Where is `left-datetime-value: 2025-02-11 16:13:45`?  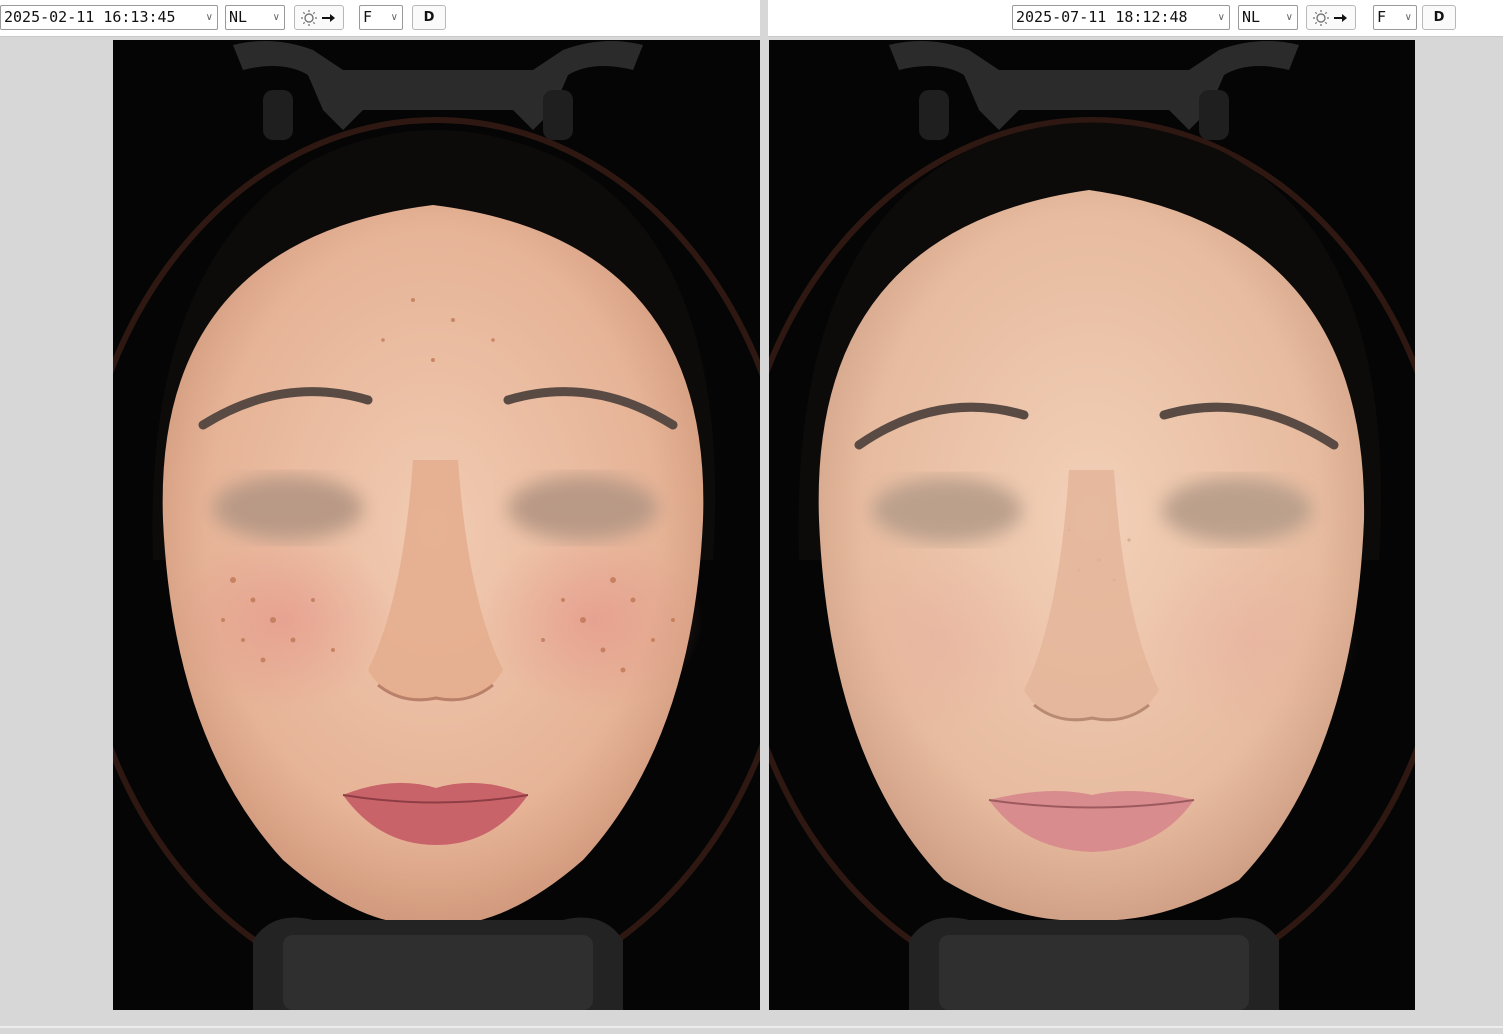 left-datetime-value: 2025-02-11 16:13:45 is located at coordinates (90, 17).